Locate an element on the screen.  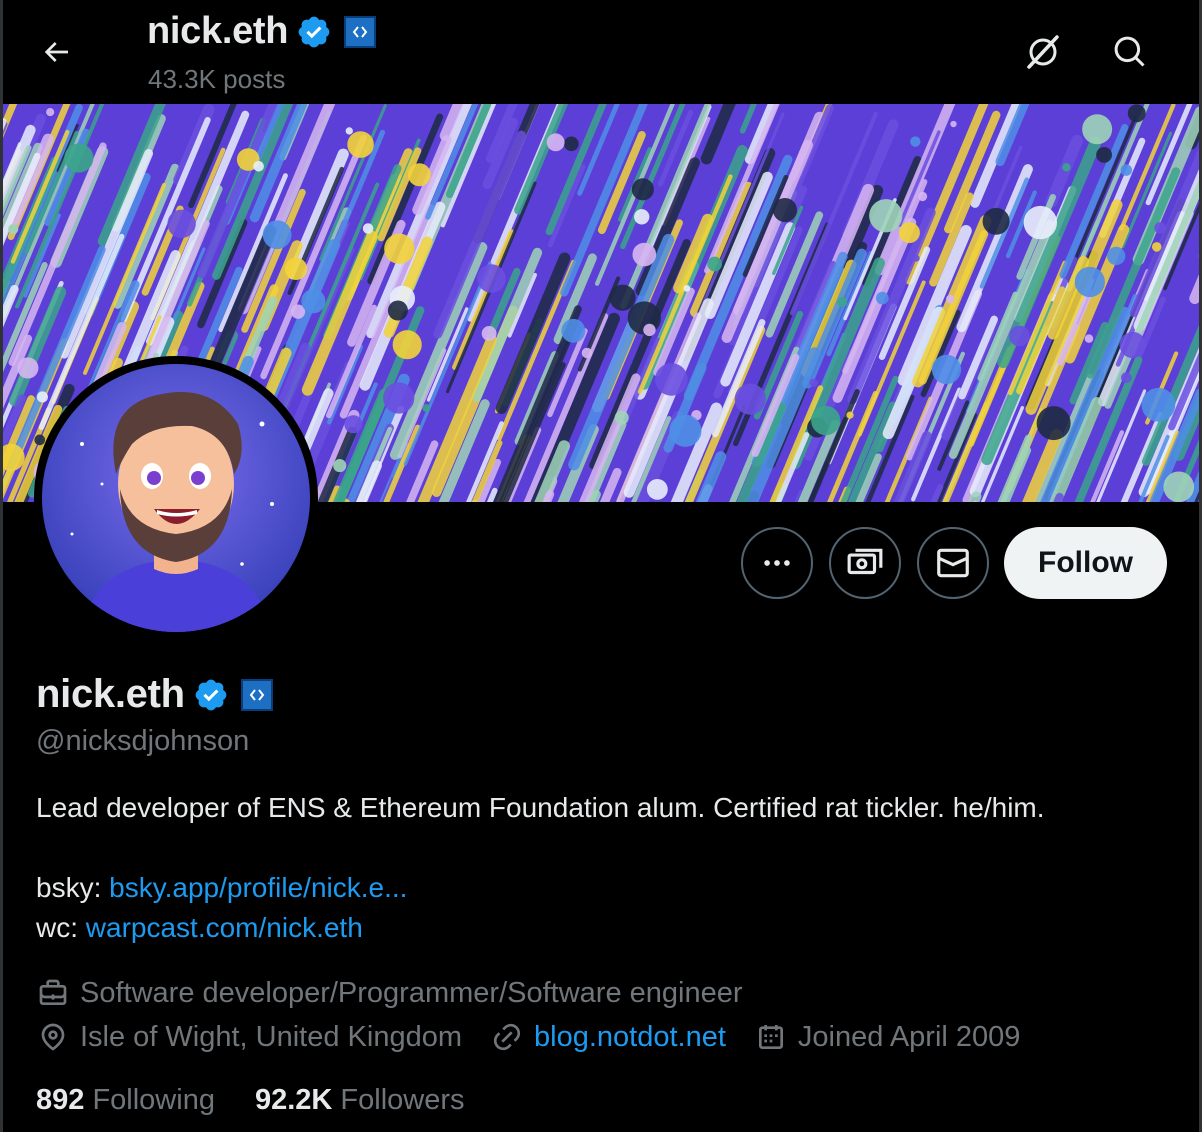
profile-handle: @nicksdjohnson is located at coordinates (143, 741).